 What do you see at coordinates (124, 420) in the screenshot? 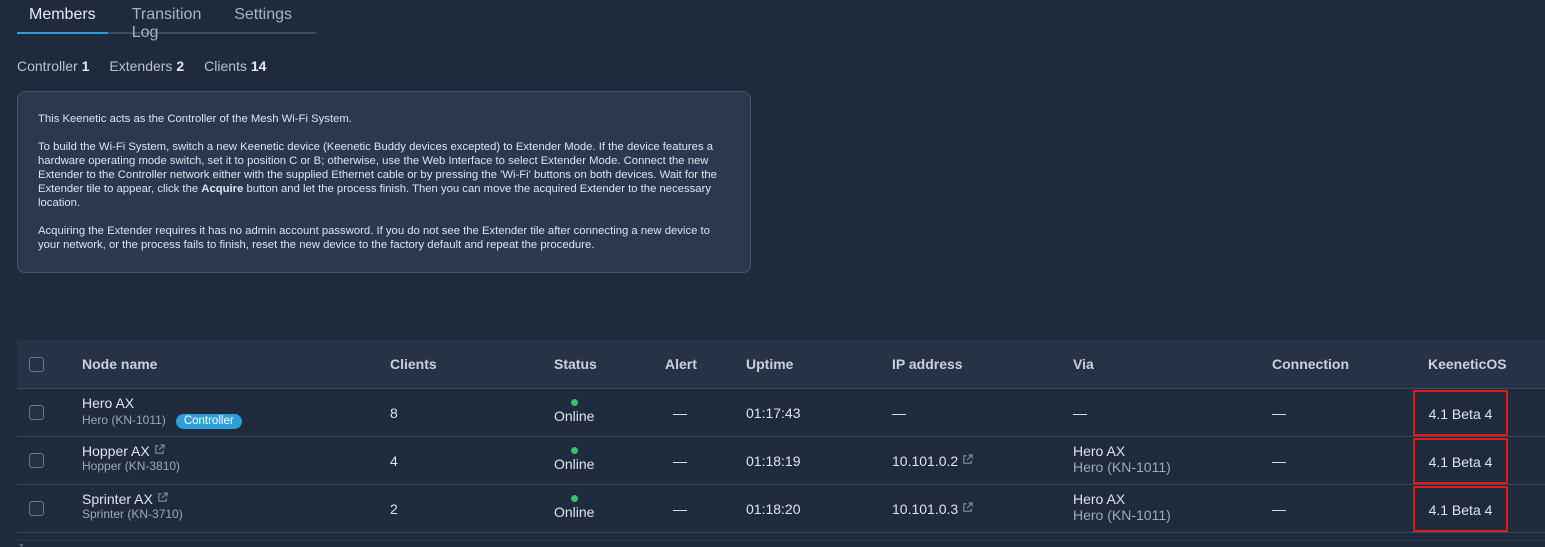
I see `node-model: Hero (KN-1011)` at bounding box center [124, 420].